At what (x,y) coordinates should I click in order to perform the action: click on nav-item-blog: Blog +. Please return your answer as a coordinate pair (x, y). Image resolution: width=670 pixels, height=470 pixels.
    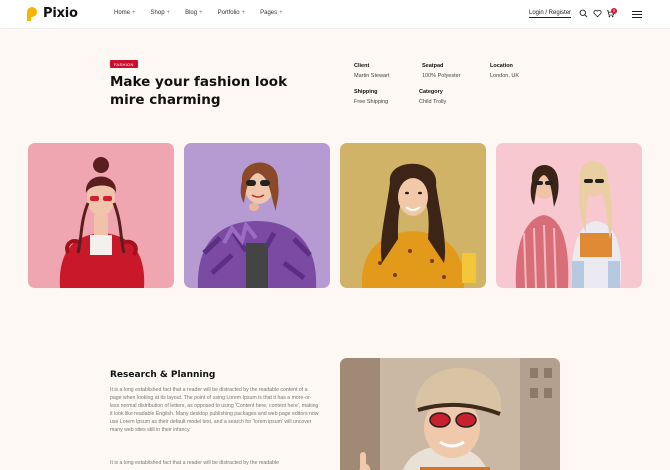
    Looking at the image, I should click on (194, 13).